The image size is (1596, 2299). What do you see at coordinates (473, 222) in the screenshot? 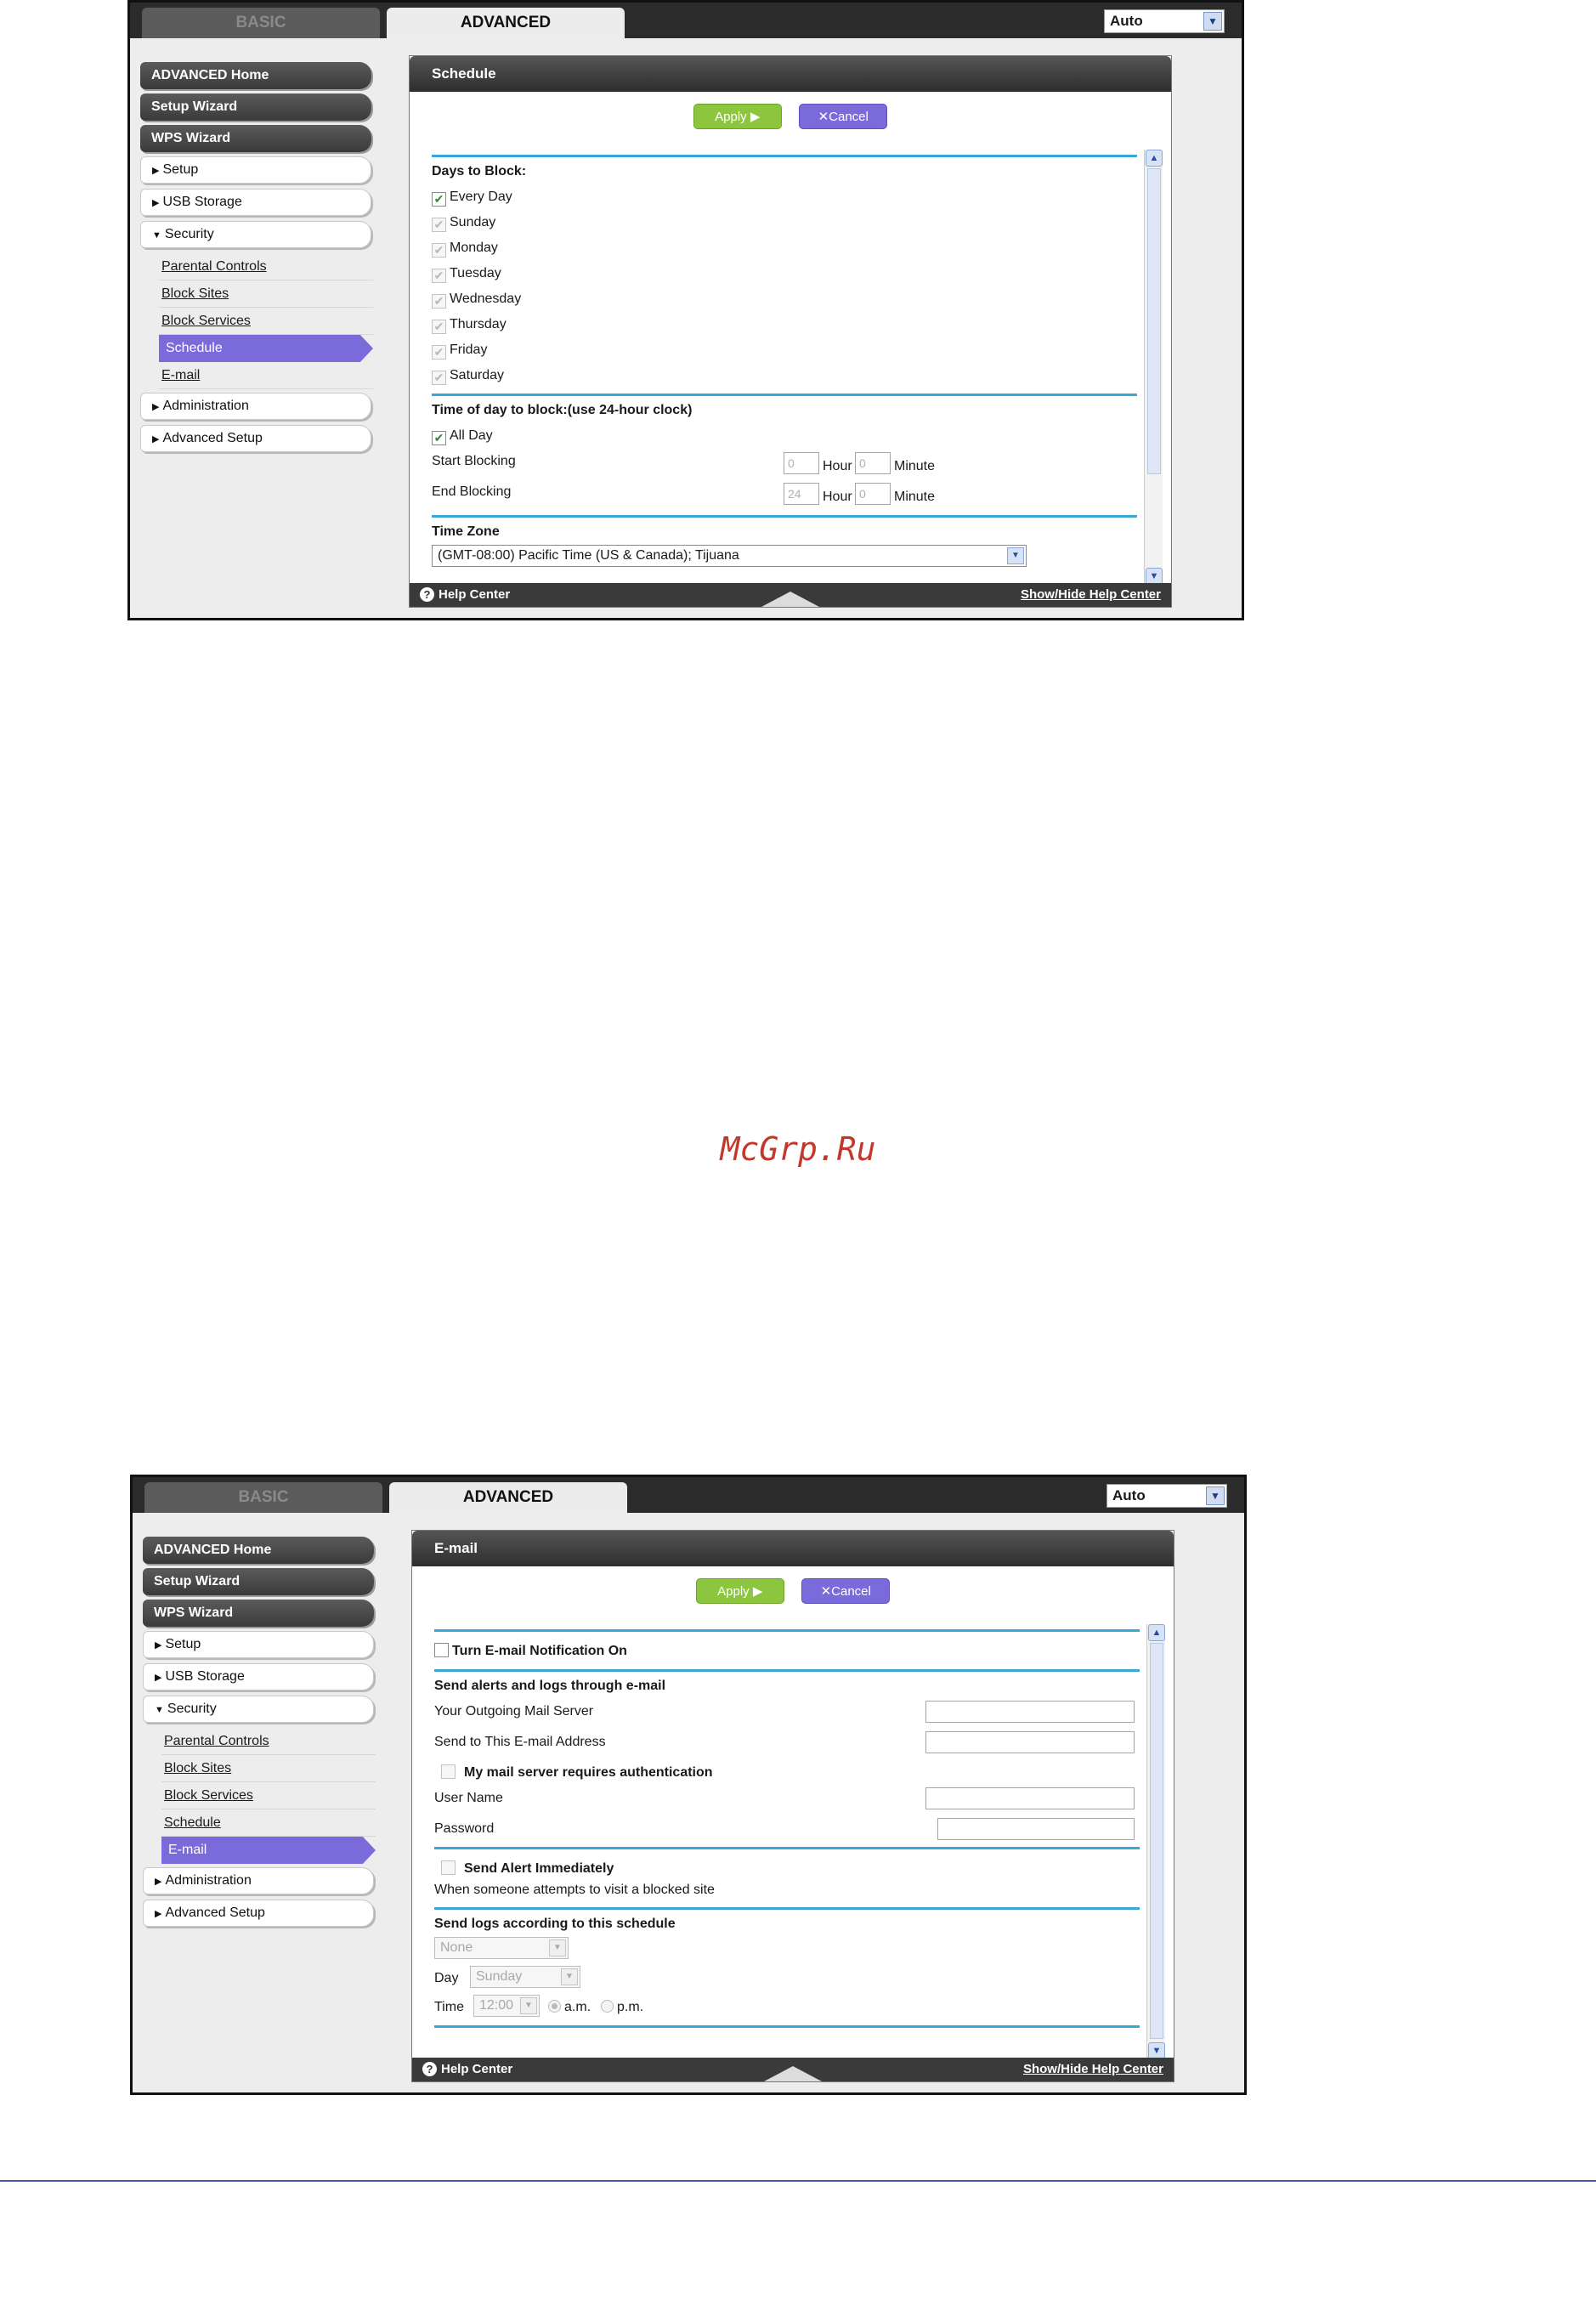
I see `day-label: Sunday` at bounding box center [473, 222].